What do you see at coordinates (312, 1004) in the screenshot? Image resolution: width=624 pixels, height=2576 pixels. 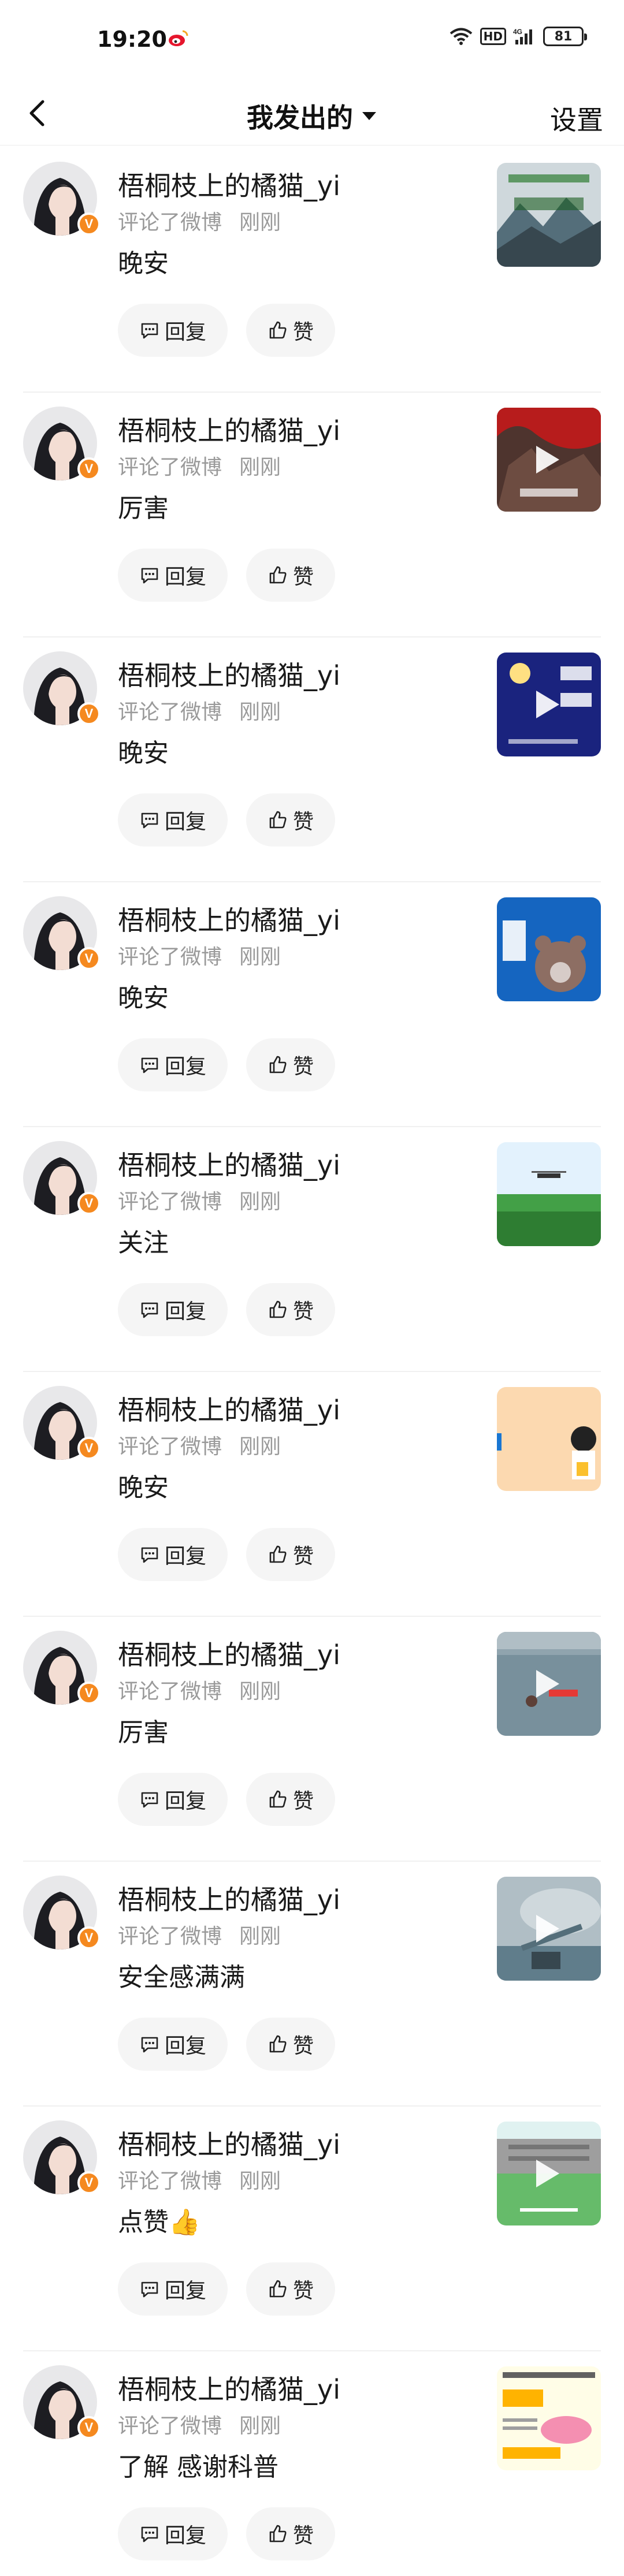 I see `comment-item: V 梧桐枝上的橘猫_yi 评论了微博 刚刚晚安回复 赞` at bounding box center [312, 1004].